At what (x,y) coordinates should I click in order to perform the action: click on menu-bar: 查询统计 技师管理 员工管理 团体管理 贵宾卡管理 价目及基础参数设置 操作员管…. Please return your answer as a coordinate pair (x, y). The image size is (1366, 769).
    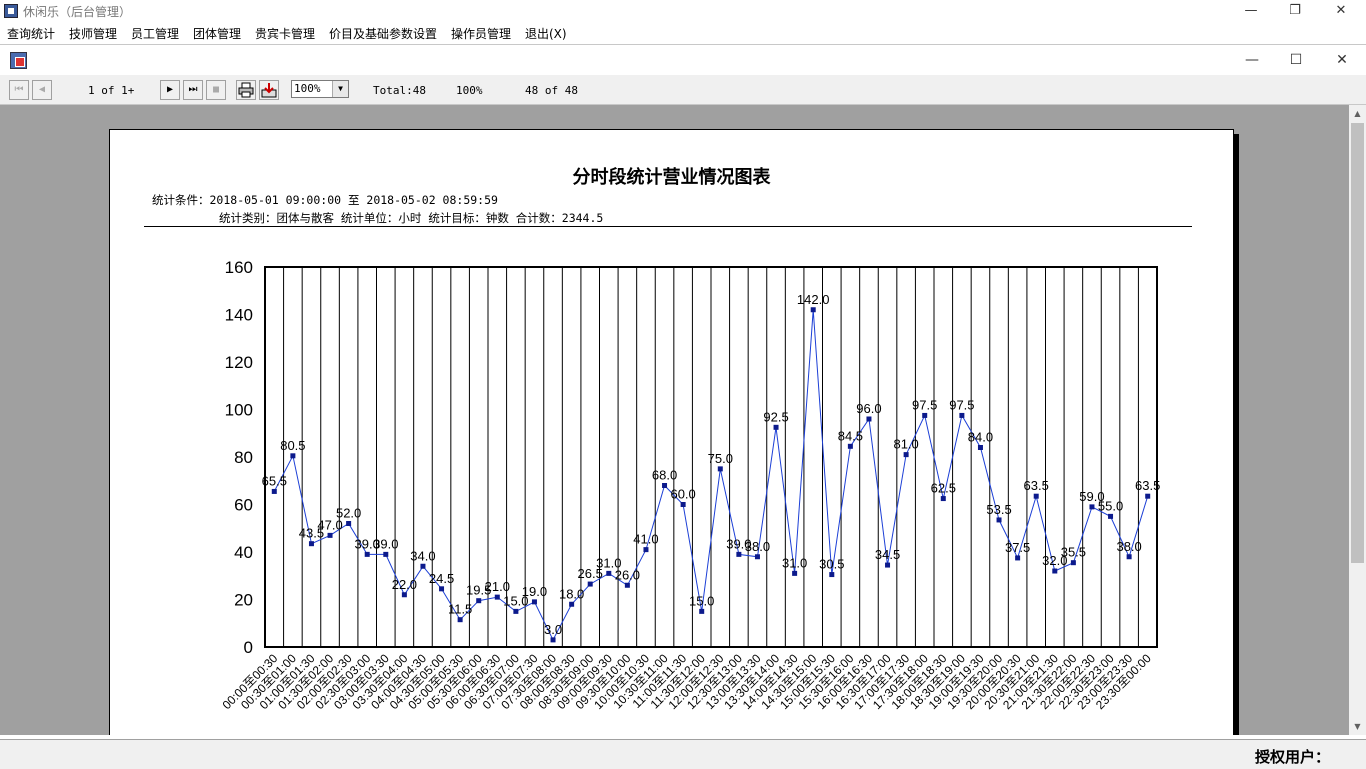
    Looking at the image, I should click on (683, 32).